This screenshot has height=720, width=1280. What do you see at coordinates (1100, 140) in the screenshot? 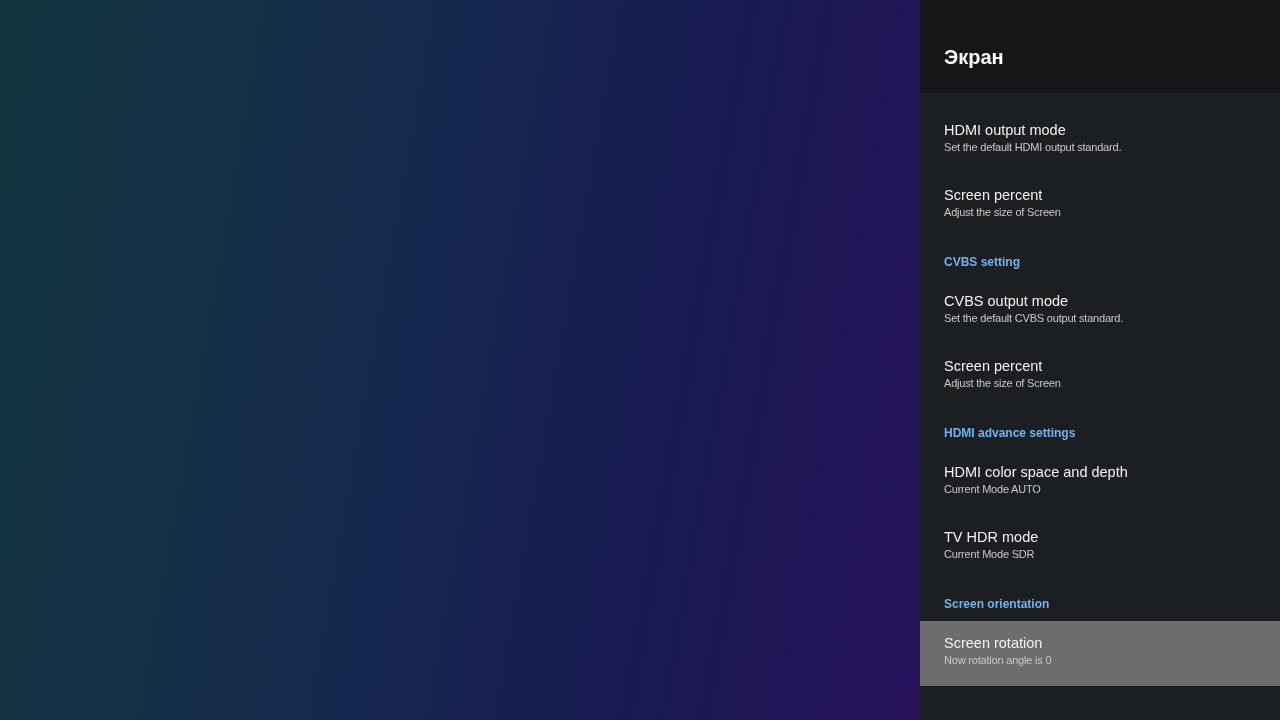
I see `settings-item: HDMI output mode Set the default HDMI output standard.` at bounding box center [1100, 140].